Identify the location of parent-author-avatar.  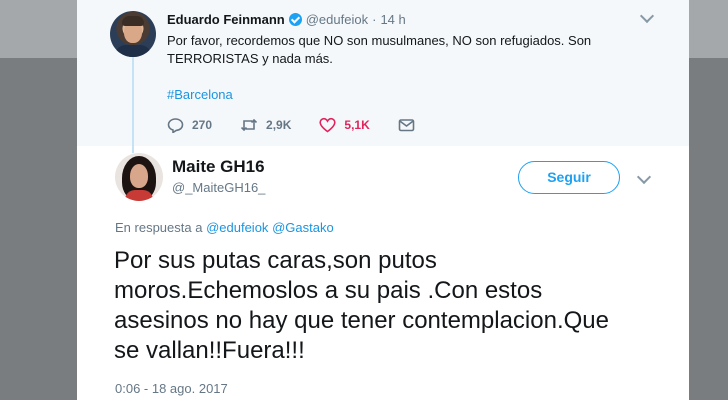
(133, 34).